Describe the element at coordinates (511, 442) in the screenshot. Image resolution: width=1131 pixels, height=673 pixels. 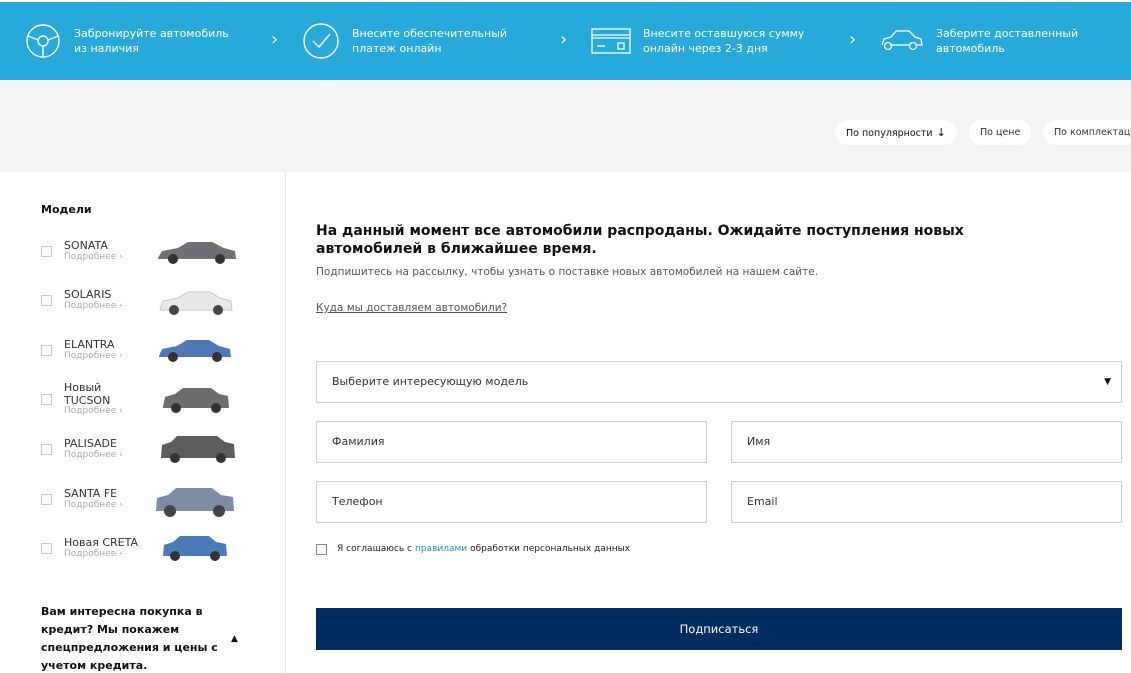
I see `surname-field: Фамилия` at that location.